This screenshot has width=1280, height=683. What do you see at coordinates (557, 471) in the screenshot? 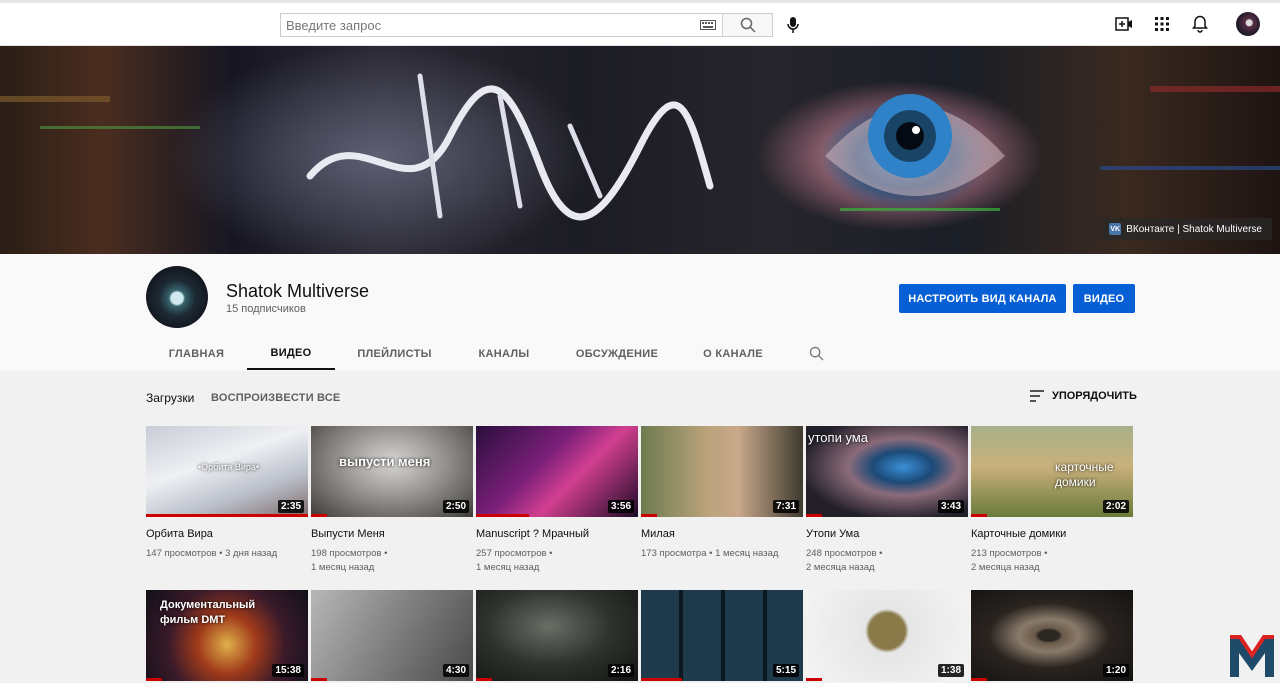
I see `video-thumbnail: 3:56` at bounding box center [557, 471].